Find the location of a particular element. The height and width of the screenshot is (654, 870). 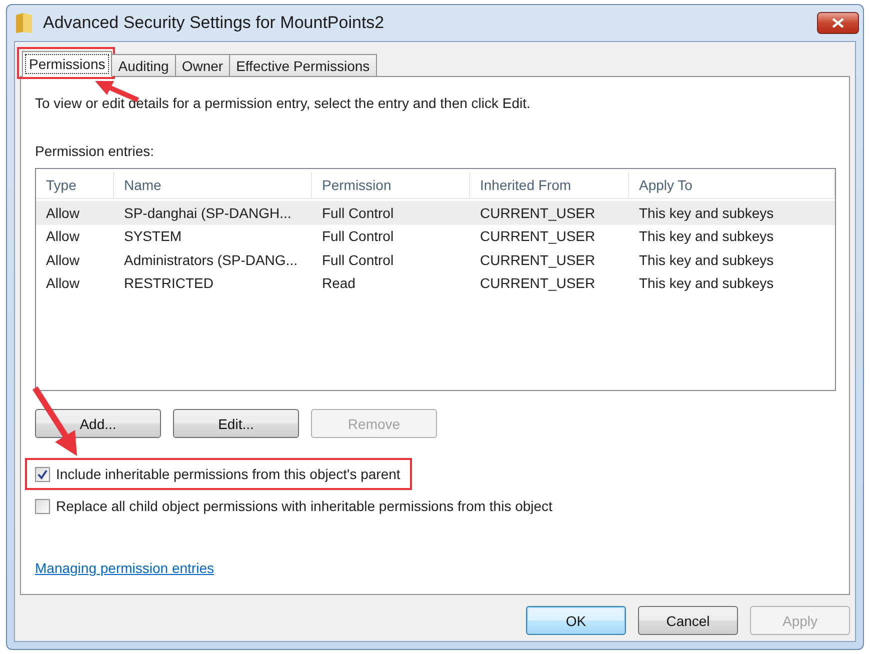

column-header: Apply To is located at coordinates (732, 185).